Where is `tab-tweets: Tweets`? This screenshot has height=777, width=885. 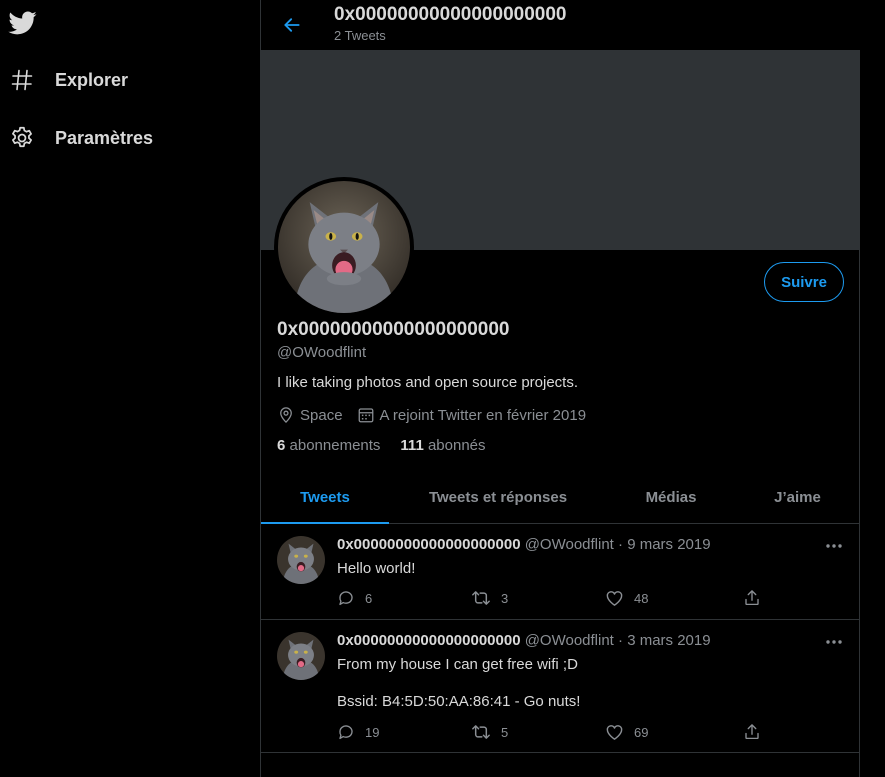 tab-tweets: Tweets is located at coordinates (325, 497).